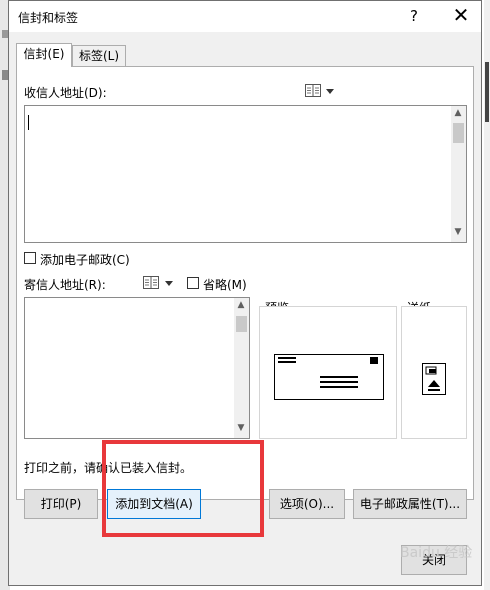 The image size is (490, 590). I want to click on recipient-address-book-button, so click(321, 91).